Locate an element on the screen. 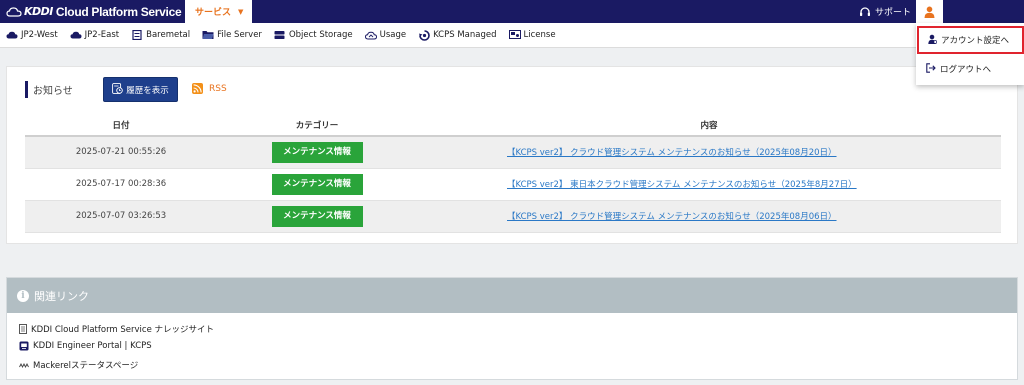  brand-logo: KDDI Cloud Platform Service is located at coordinates (94, 11).